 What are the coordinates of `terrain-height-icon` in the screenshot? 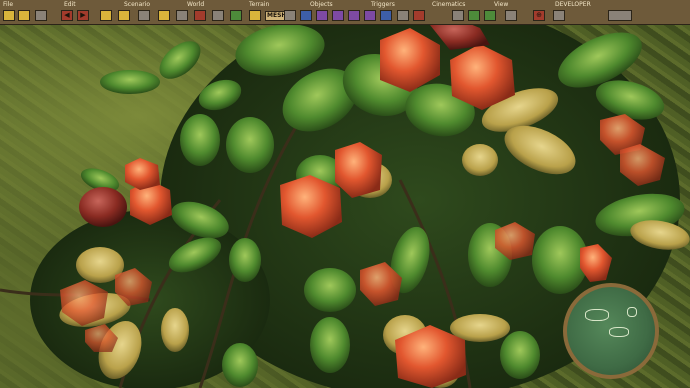 It's located at (290, 15).